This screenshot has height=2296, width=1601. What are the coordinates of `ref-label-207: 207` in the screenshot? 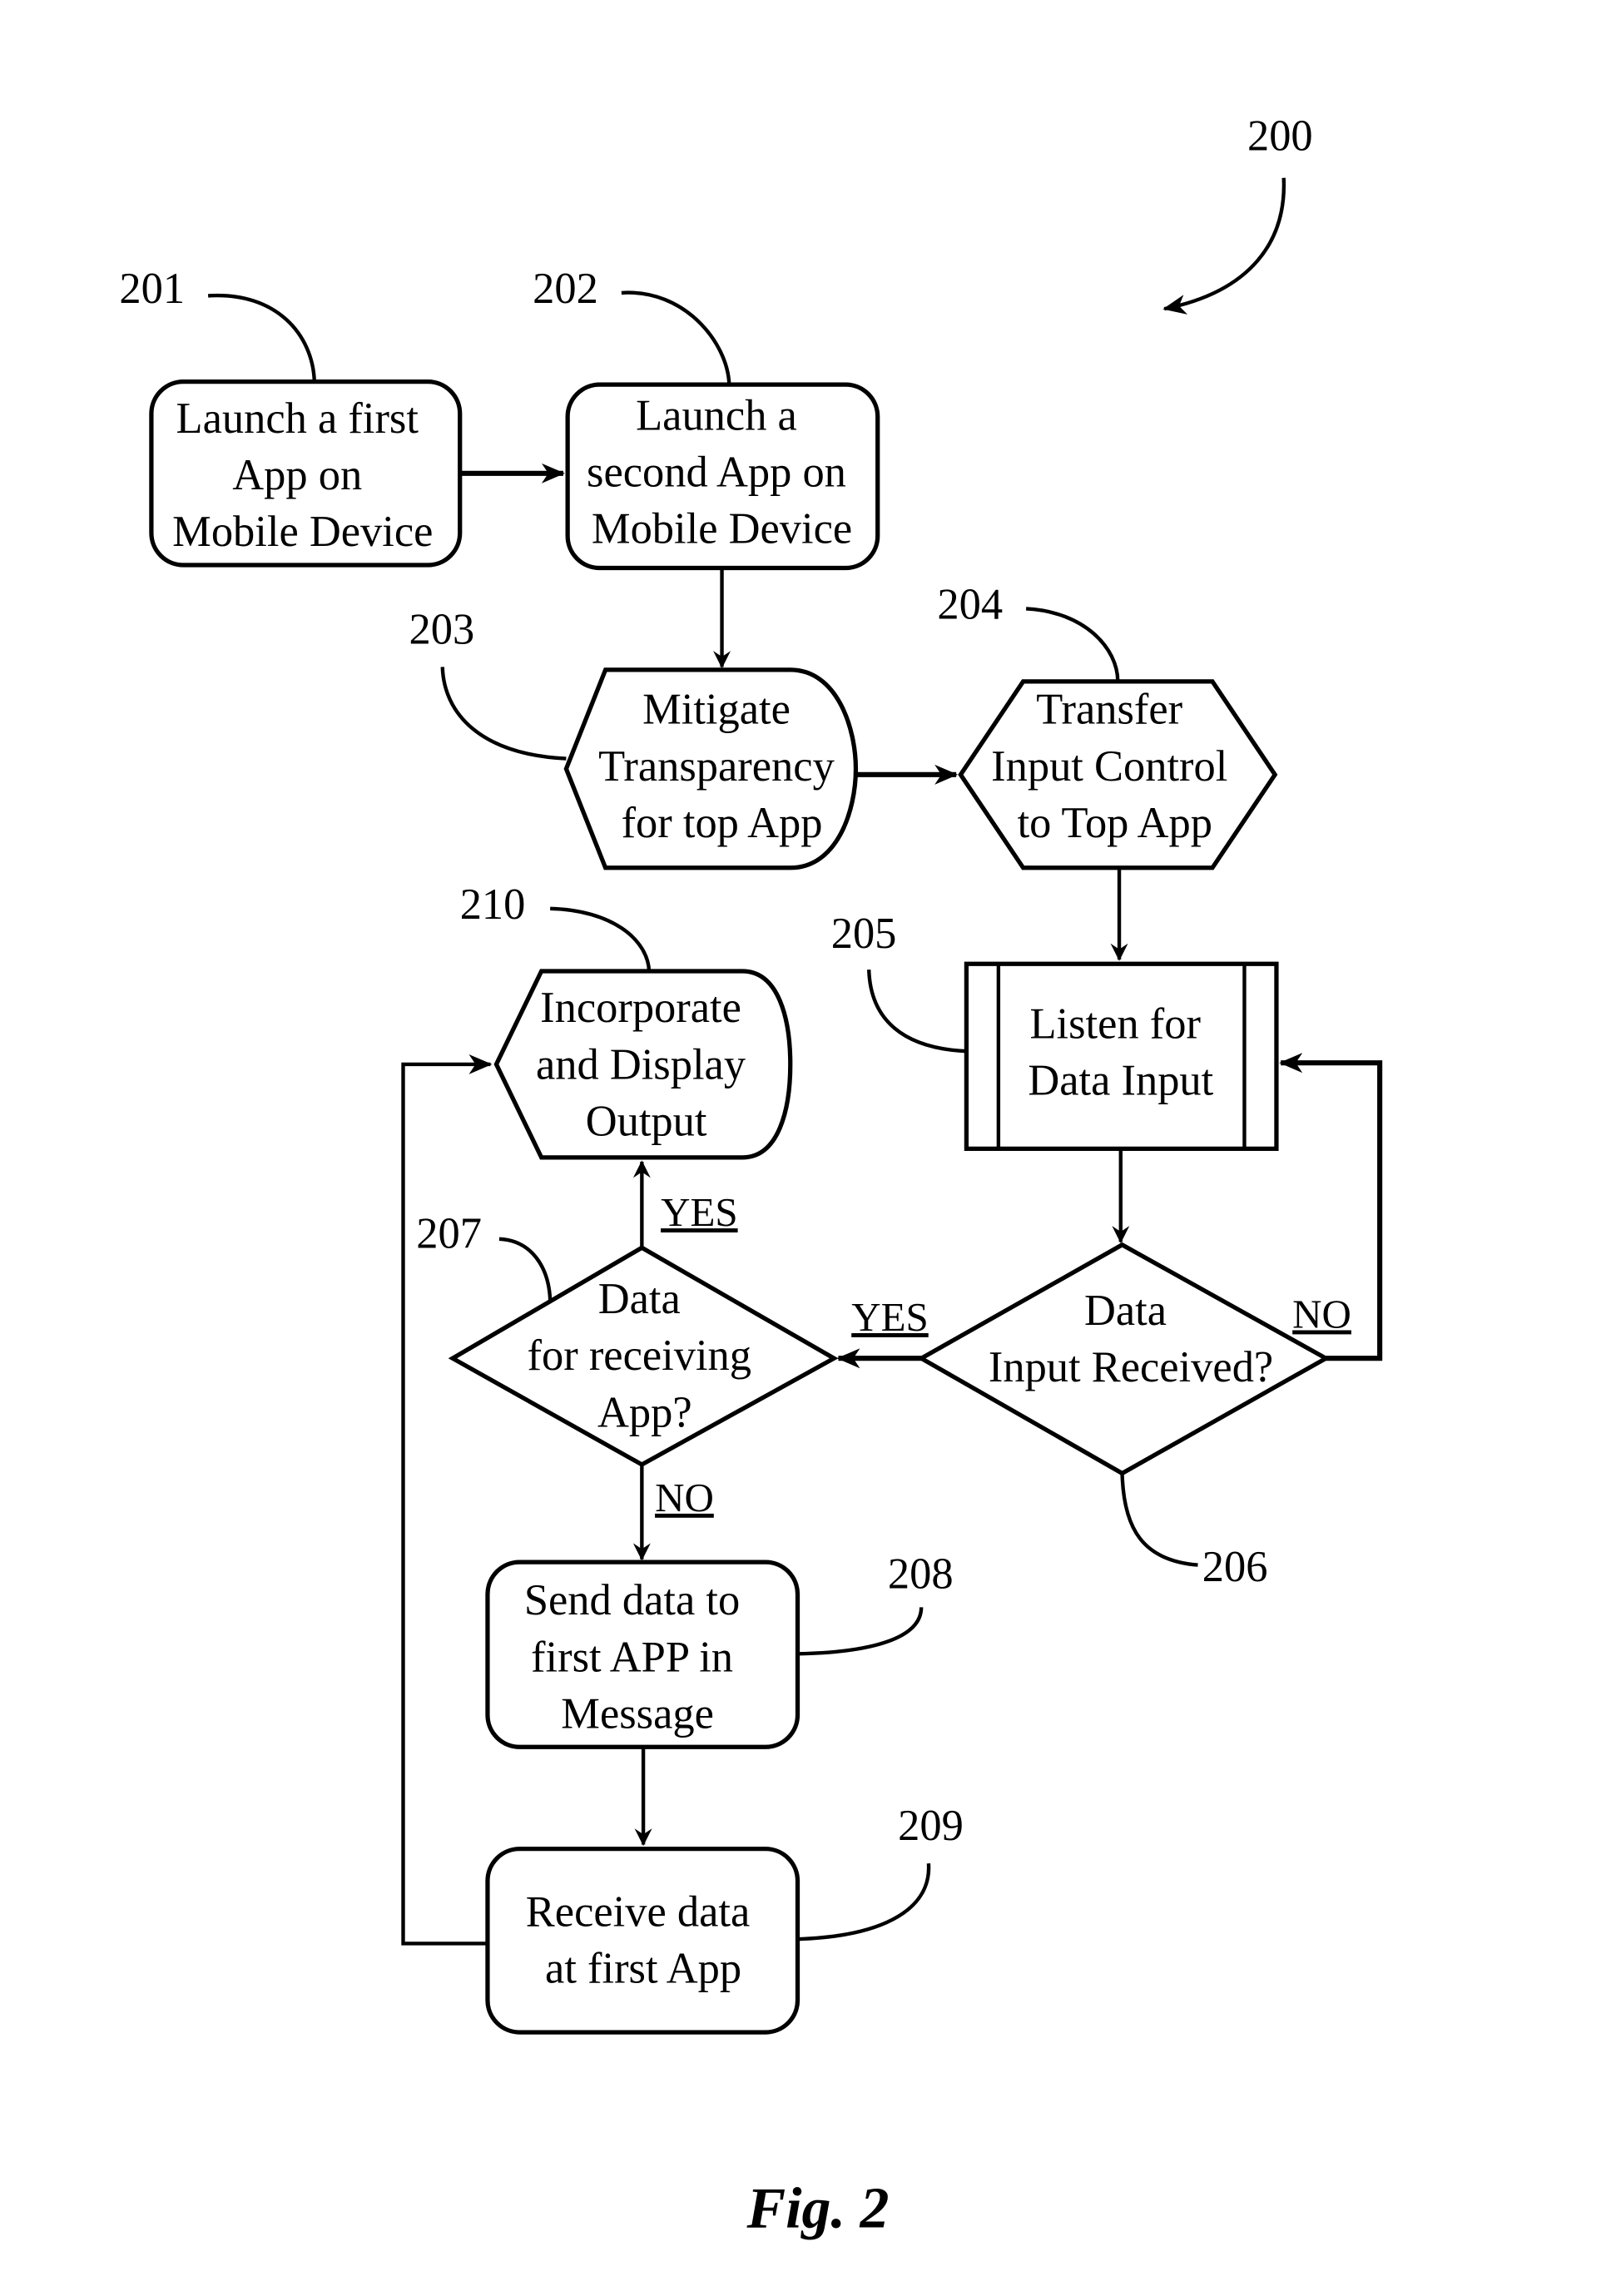 It's located at (449, 1233).